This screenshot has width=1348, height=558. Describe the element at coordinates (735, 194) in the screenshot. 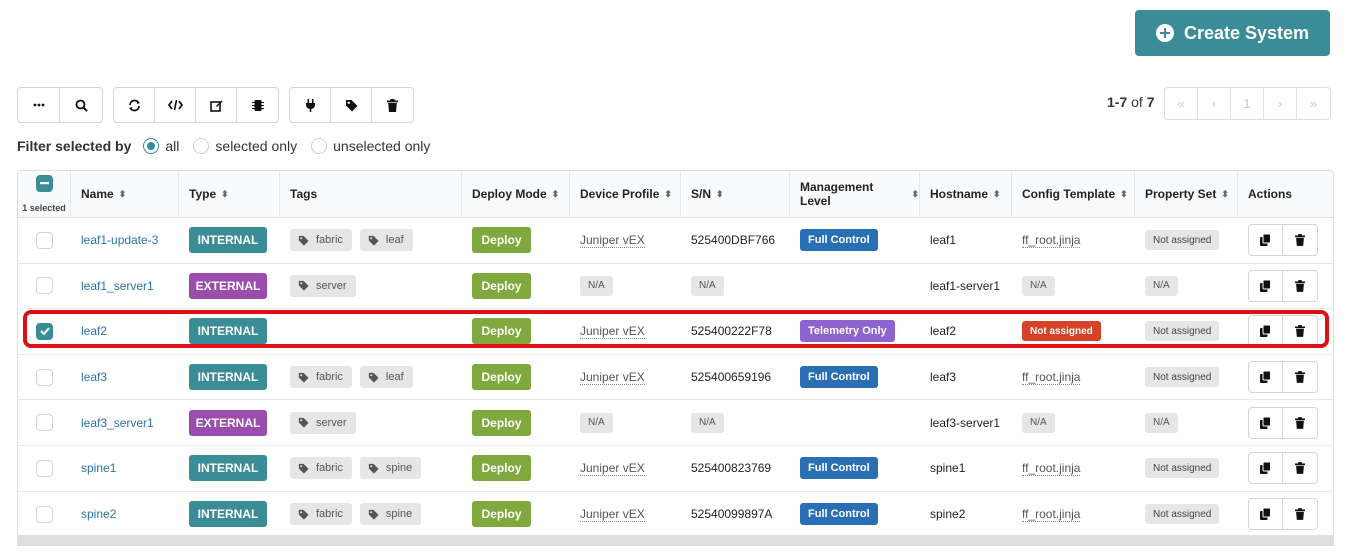

I see `col-sn: S/N ⬍` at that location.